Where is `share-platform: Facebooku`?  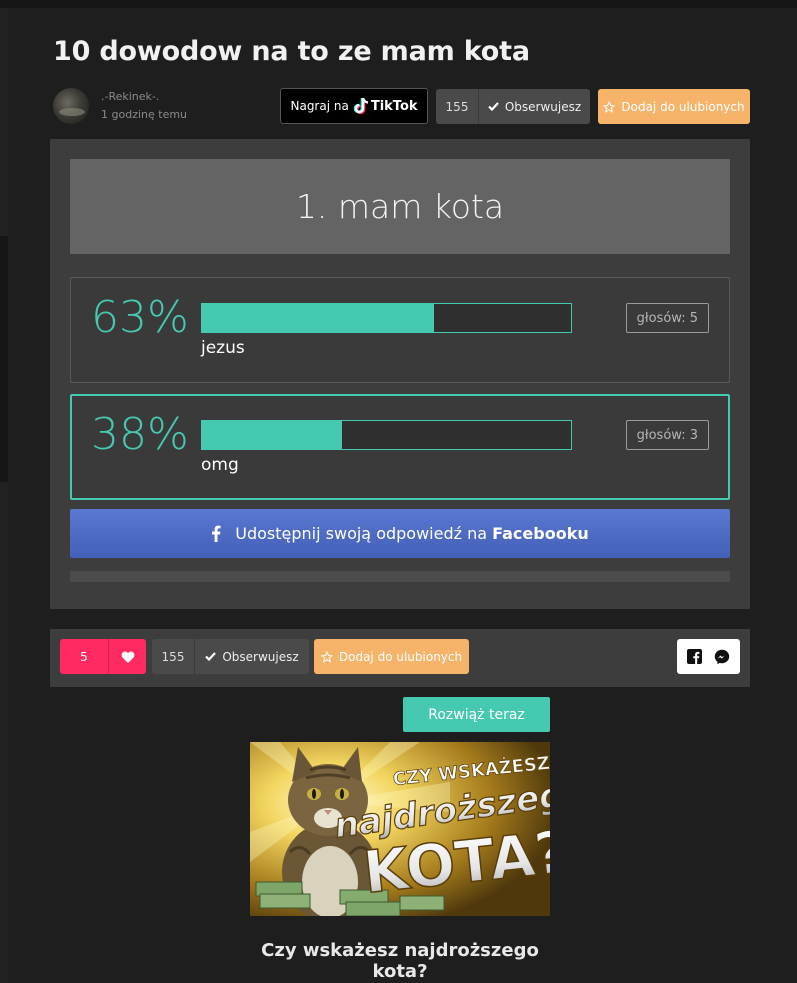 share-platform: Facebooku is located at coordinates (540, 533).